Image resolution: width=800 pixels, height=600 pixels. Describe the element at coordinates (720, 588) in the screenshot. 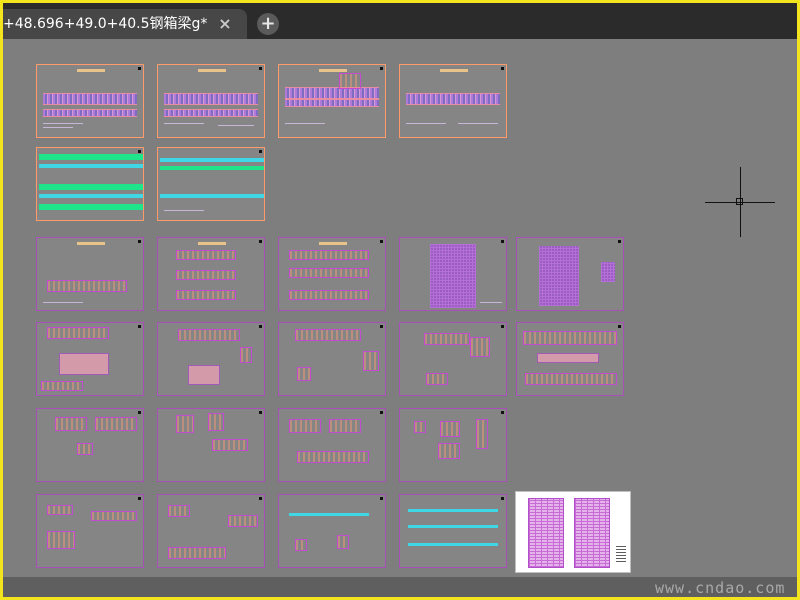

I see `watermark-text: www.cndao.com` at that location.